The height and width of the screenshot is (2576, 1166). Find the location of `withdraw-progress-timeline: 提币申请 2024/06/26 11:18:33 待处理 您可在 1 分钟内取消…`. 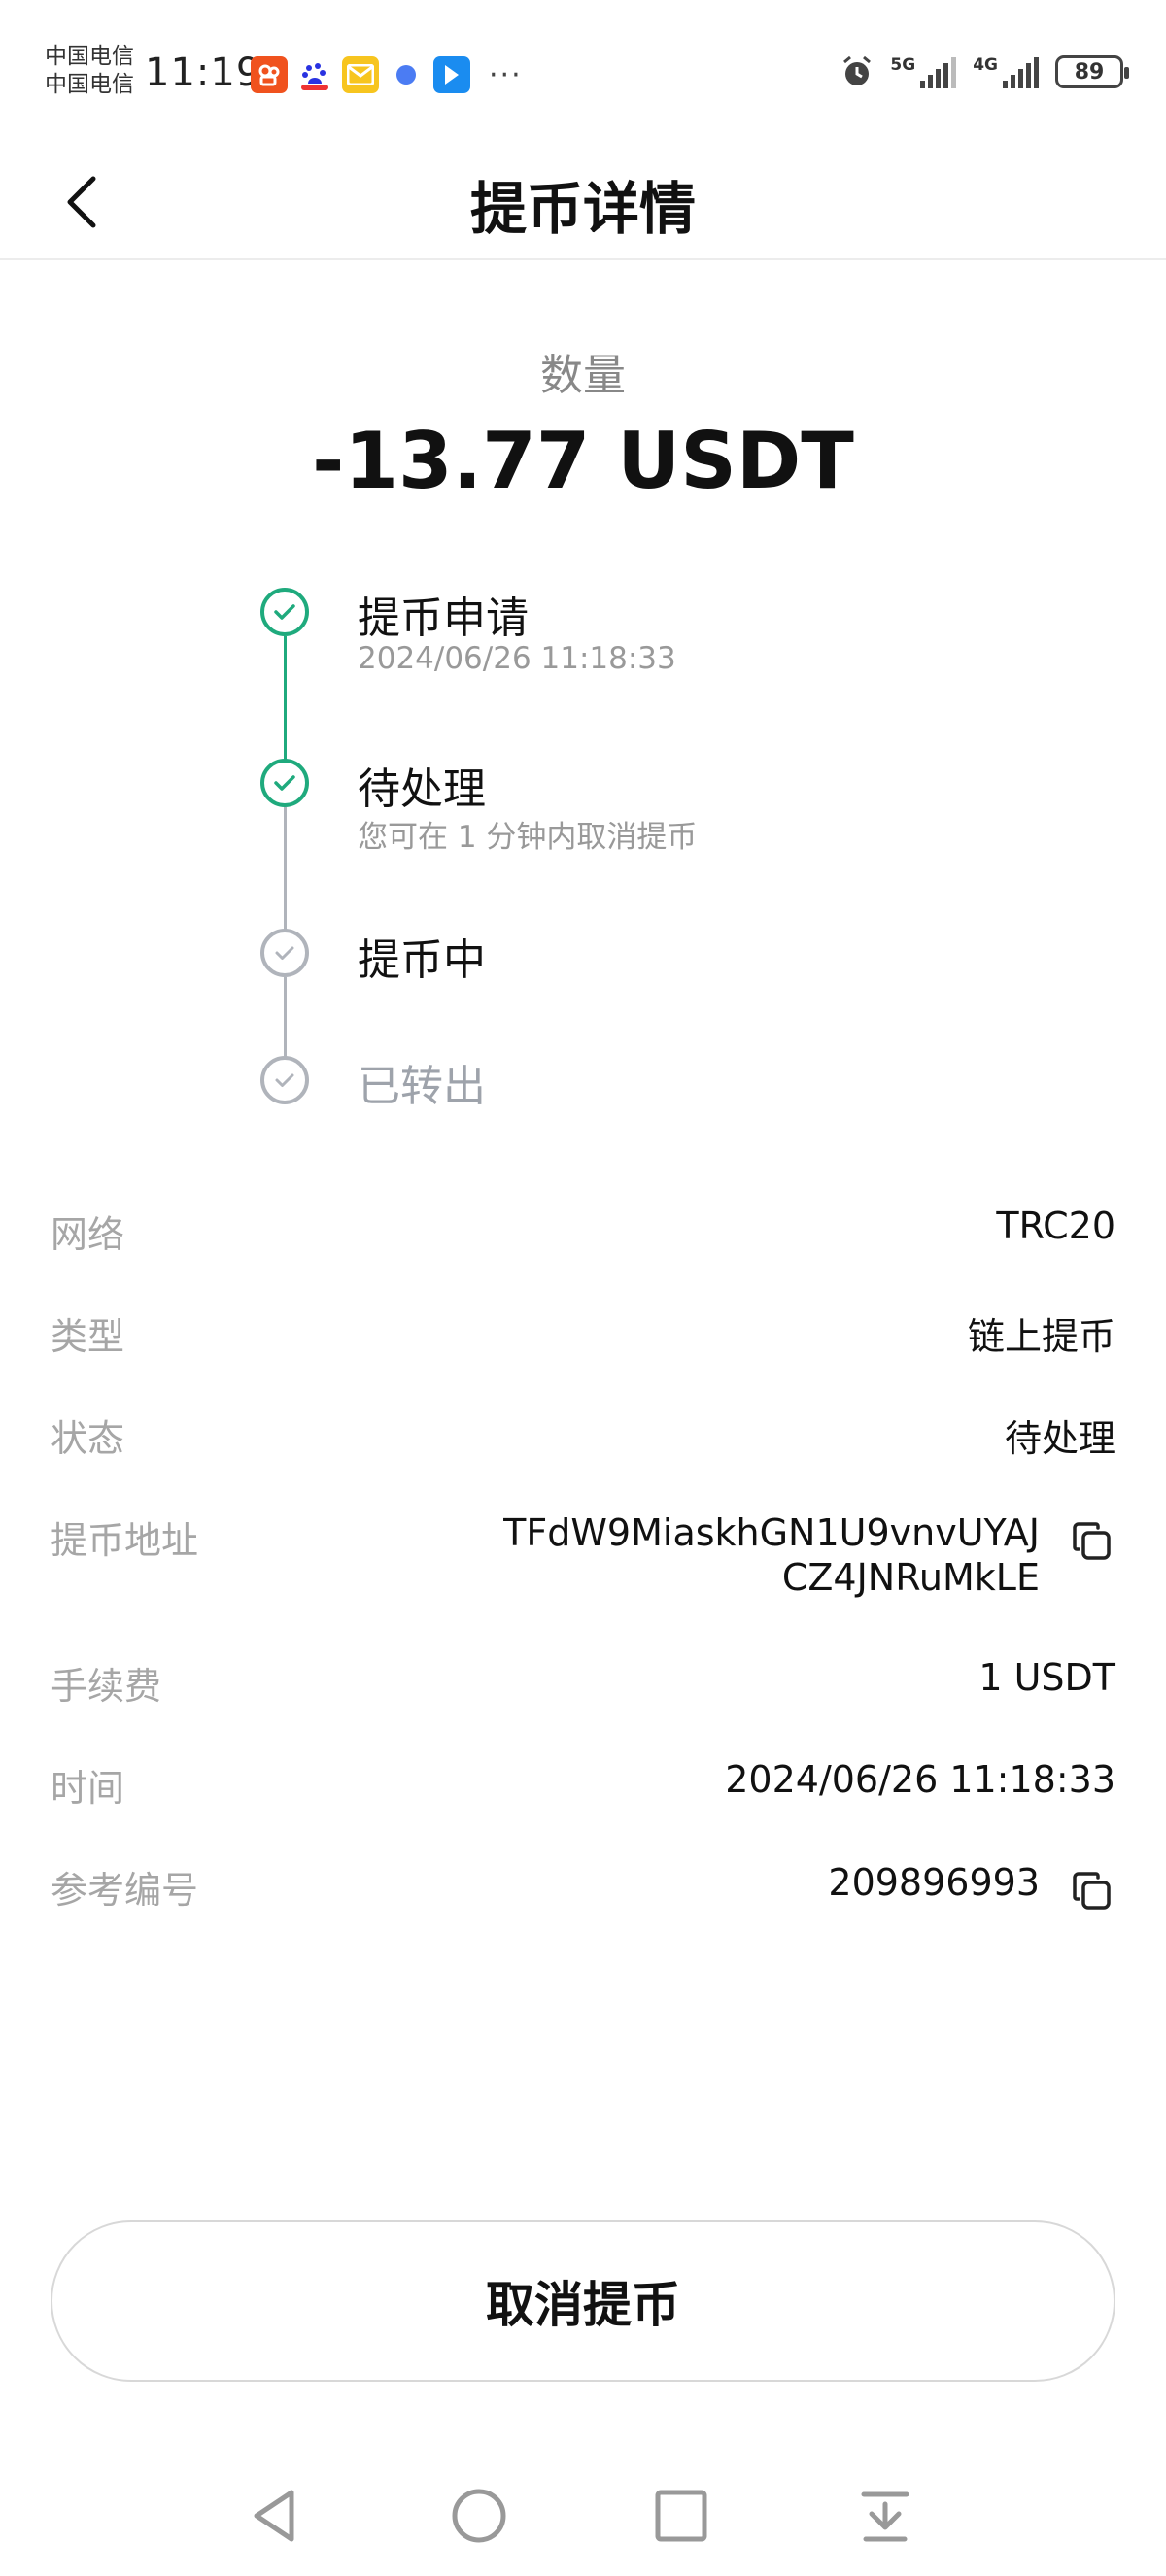

withdraw-progress-timeline: 提币申请 2024/06/26 11:18:33 待处理 您可在 1 分钟内取消… is located at coordinates (593, 855).